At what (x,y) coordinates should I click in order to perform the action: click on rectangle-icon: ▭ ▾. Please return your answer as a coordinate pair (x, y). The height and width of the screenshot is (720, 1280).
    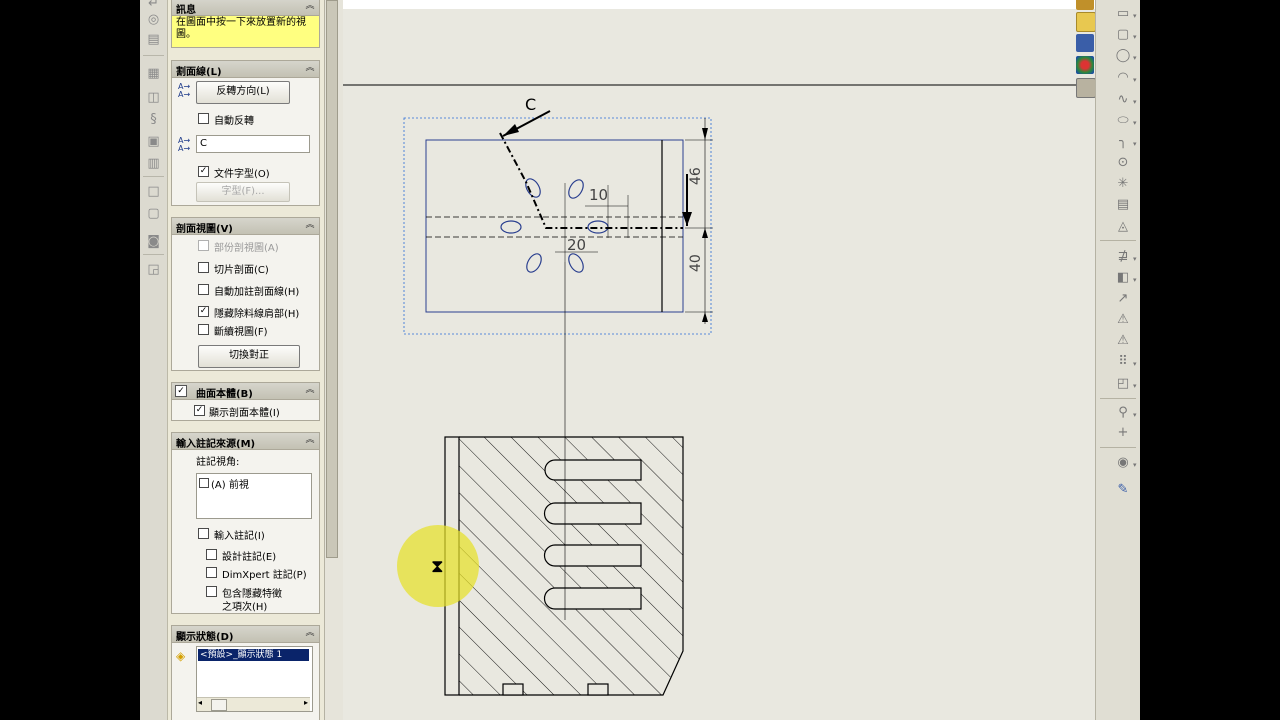
    Looking at the image, I should click on (1125, 14).